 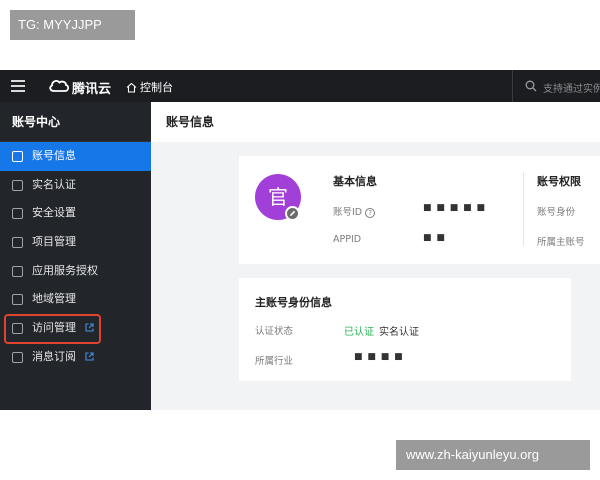 I want to click on help-icon: ?, so click(x=370, y=213).